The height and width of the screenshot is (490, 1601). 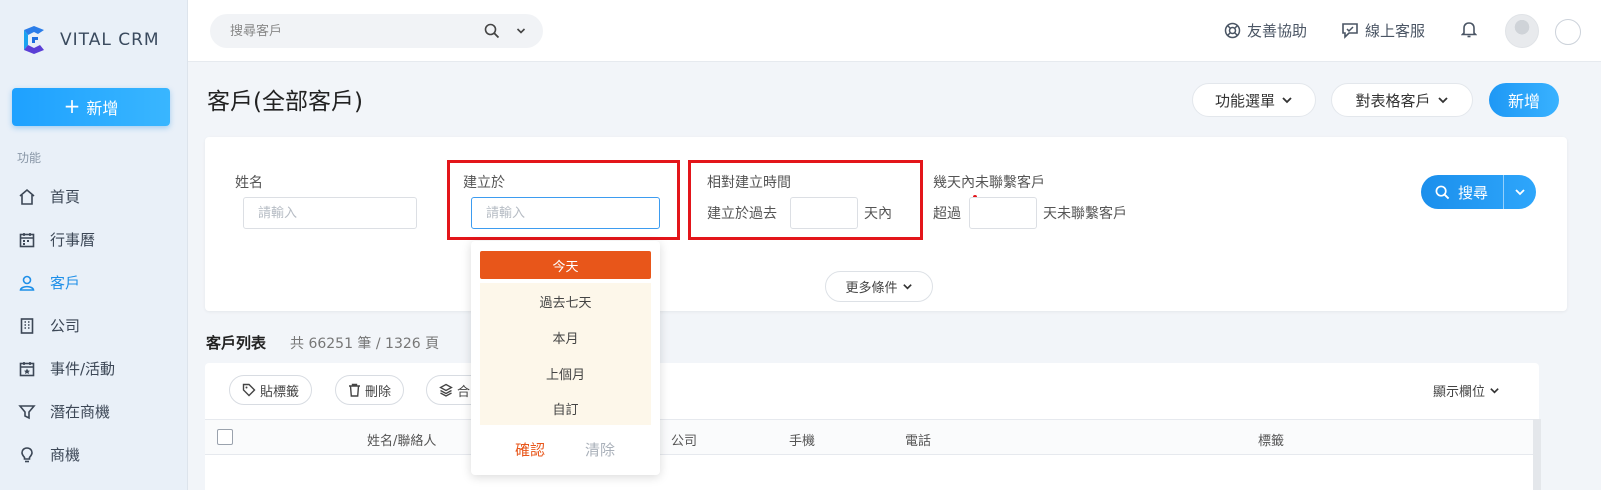 I want to click on brand-name: VITAL CRM, so click(x=110, y=40).